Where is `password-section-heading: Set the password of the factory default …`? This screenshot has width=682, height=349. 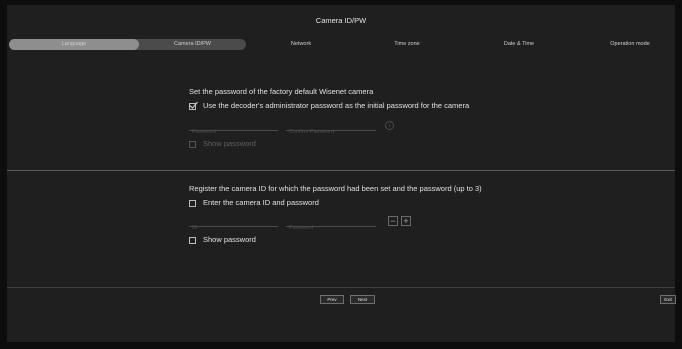
password-section-heading: Set the password of the factory default … is located at coordinates (281, 91).